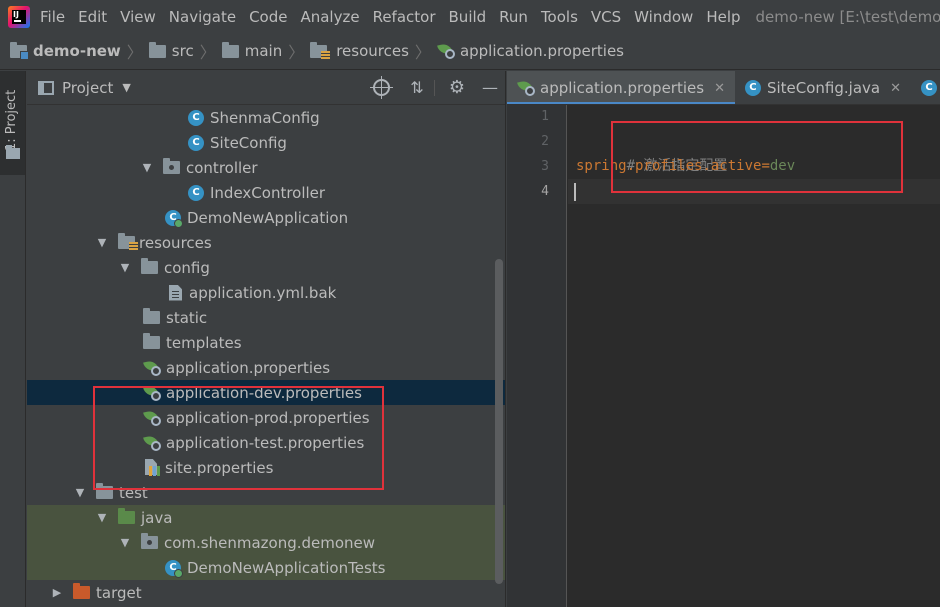 The height and width of the screenshot is (607, 940). I want to click on tree-item: ▼ controller, so click(266, 167).